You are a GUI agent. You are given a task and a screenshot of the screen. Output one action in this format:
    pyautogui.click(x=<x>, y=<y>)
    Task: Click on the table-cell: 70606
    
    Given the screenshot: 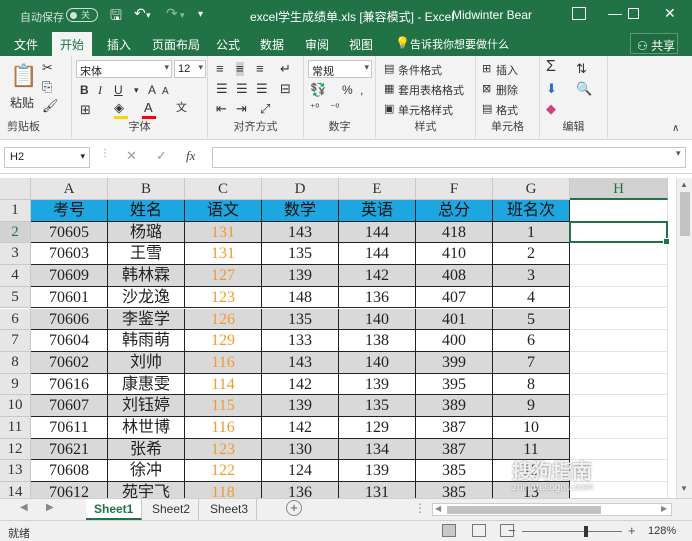 What is the action you would take?
    pyautogui.click(x=69, y=319)
    